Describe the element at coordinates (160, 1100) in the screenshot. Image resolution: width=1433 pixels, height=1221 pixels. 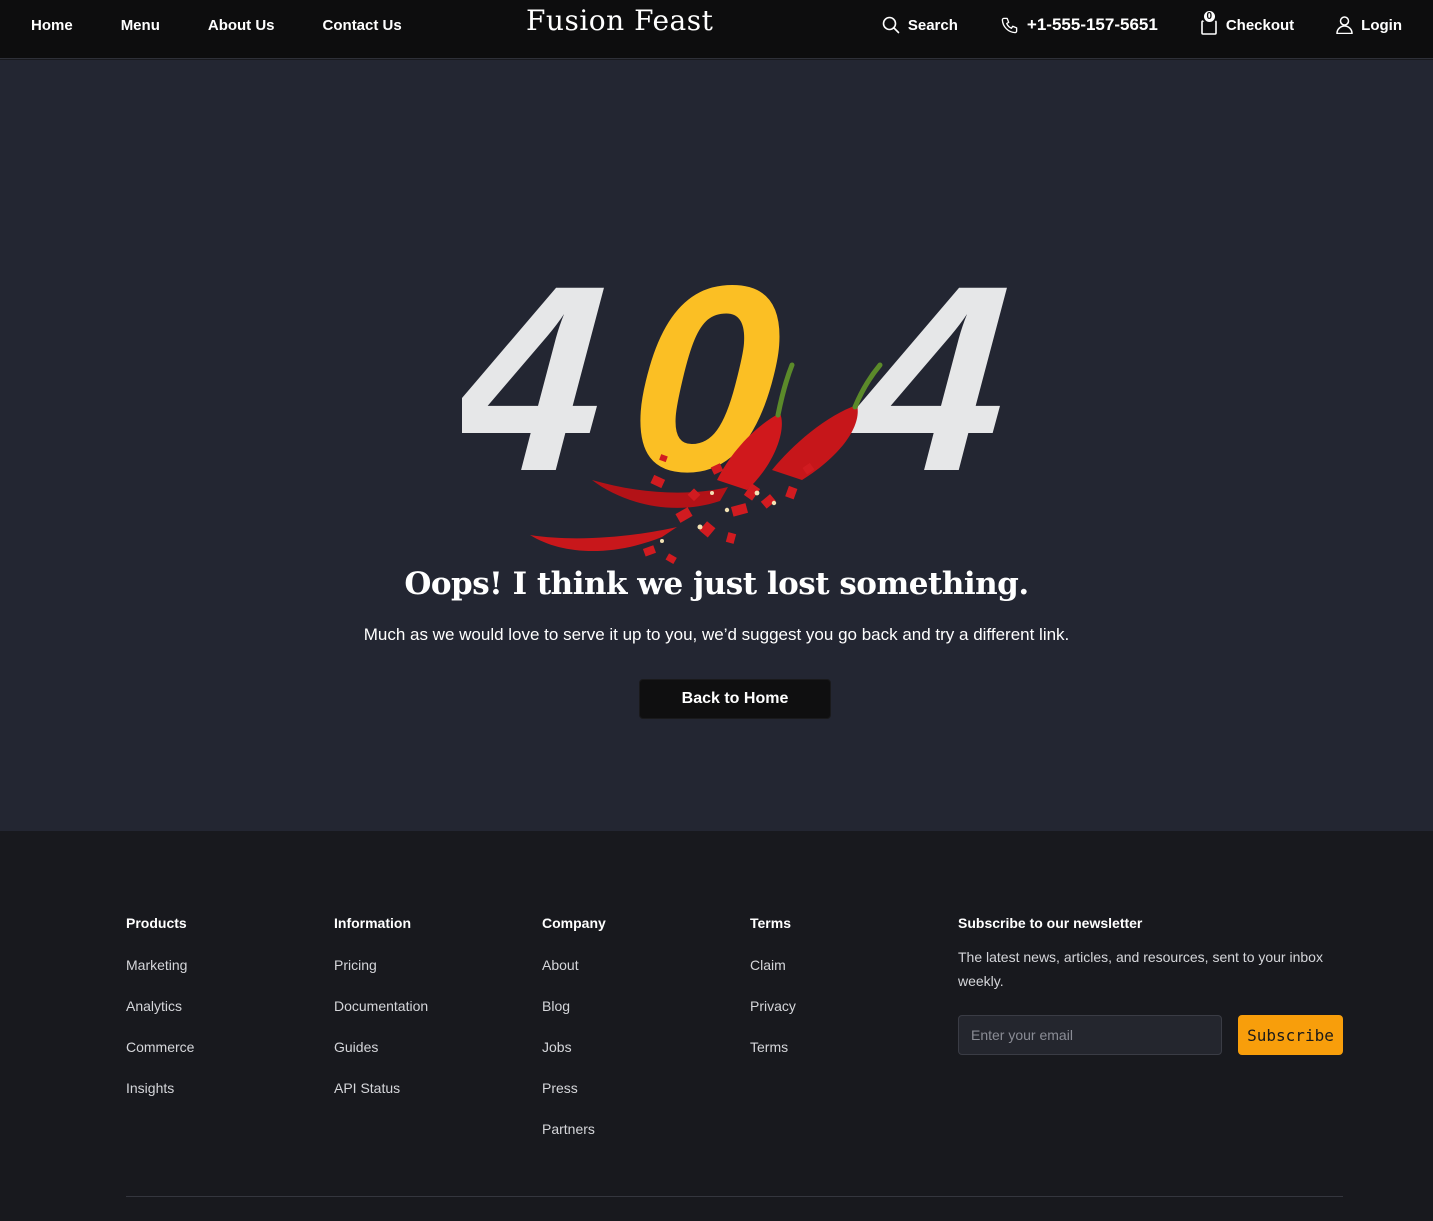
I see `footer-link: Insights` at that location.